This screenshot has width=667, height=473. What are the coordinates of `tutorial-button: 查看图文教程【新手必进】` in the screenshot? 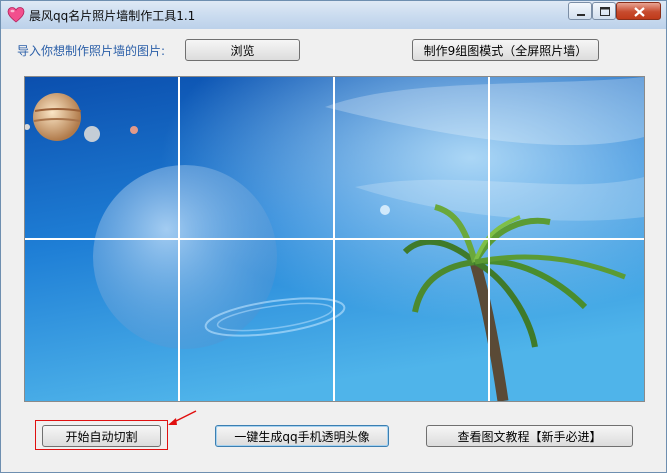 It's located at (529, 436).